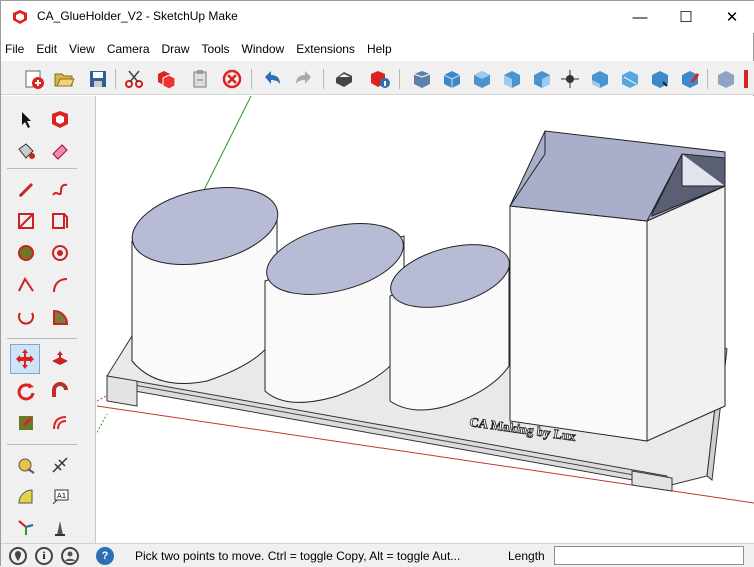 This screenshot has height=567, width=754. What do you see at coordinates (98, 79) in the screenshot?
I see `save-icon` at bounding box center [98, 79].